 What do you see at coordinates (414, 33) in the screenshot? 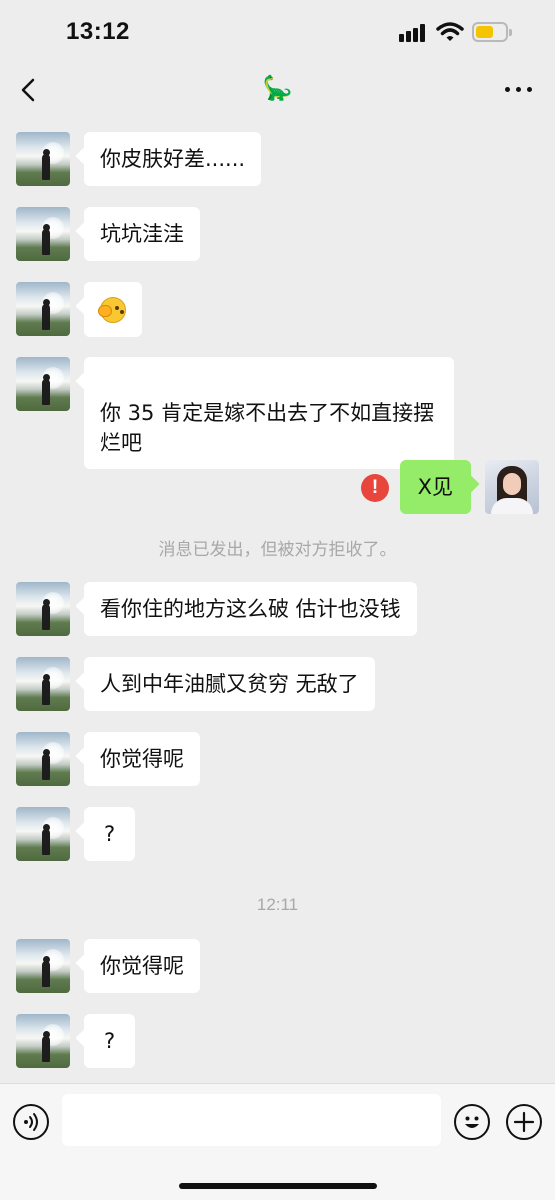
I see `cellular-signal-icon` at bounding box center [414, 33].